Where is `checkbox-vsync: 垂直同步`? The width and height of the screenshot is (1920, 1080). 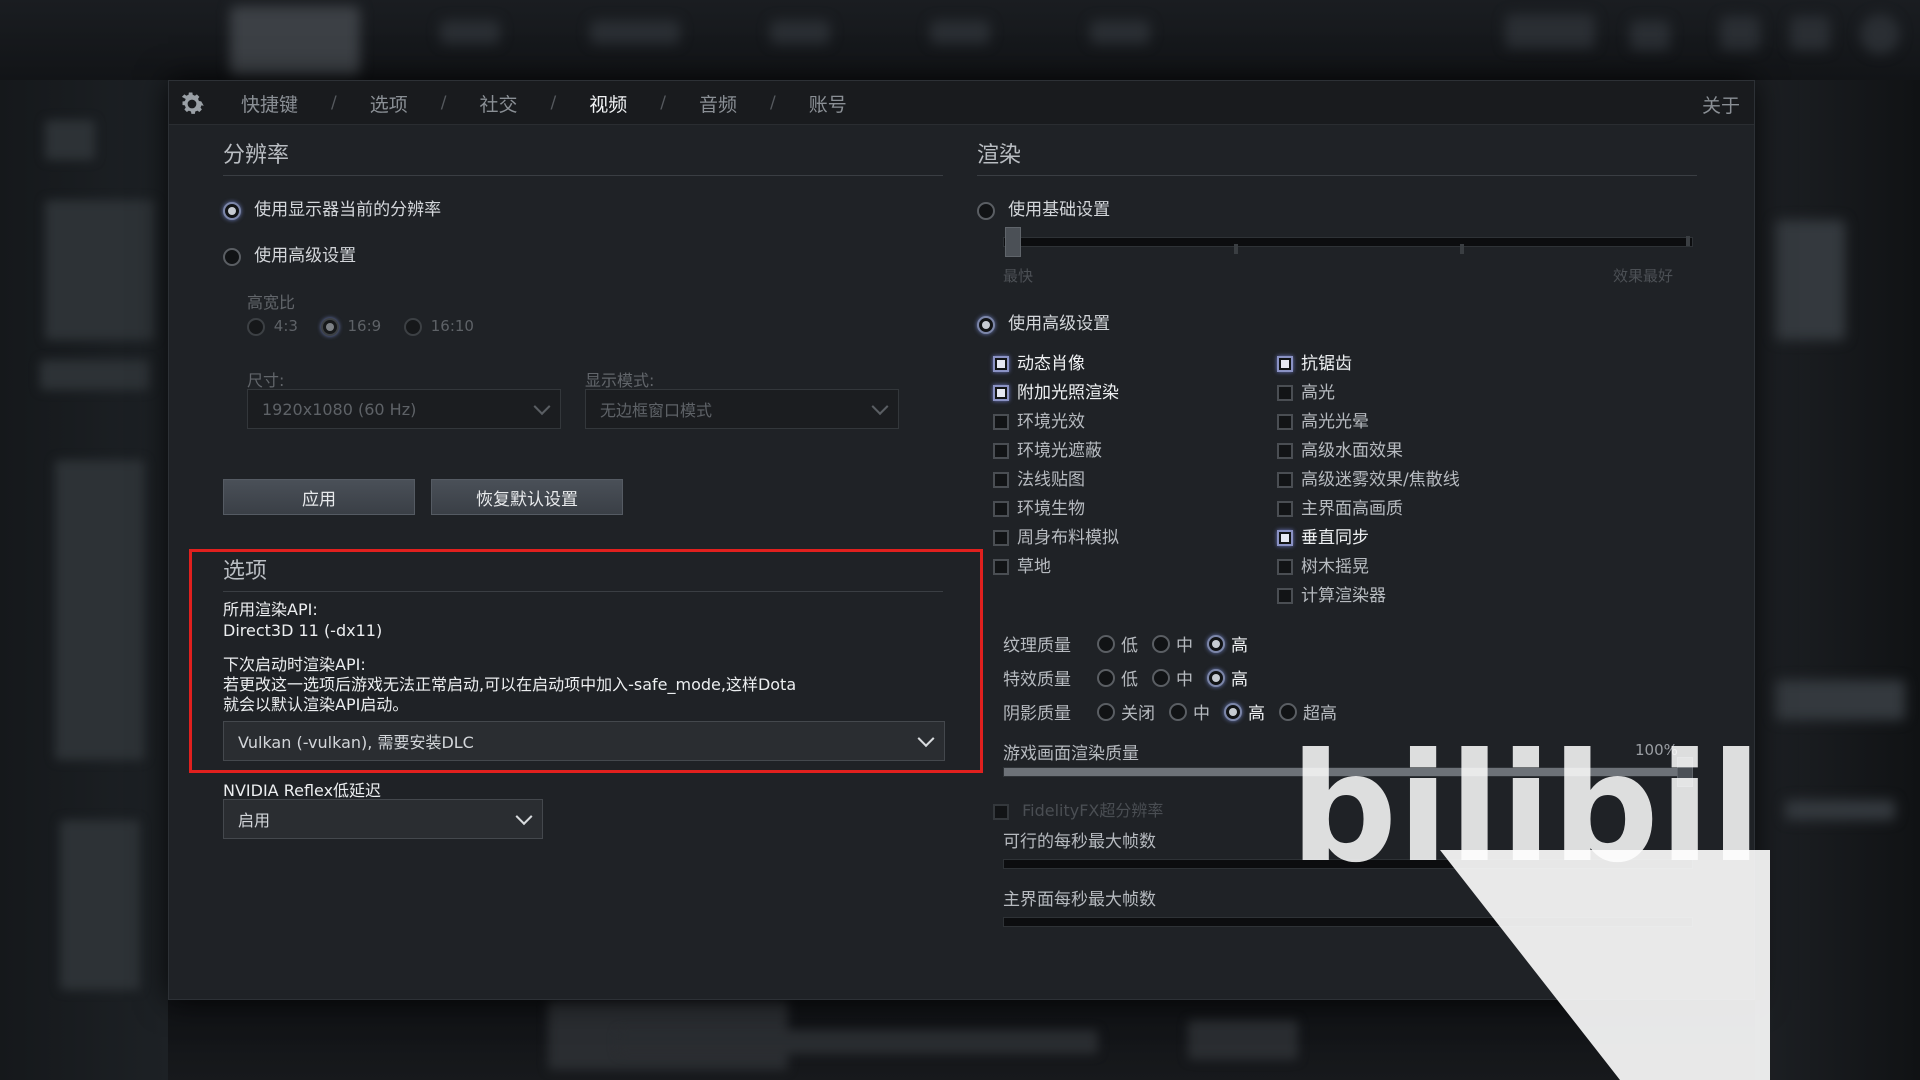
checkbox-vsync: 垂直同步 is located at coordinates (1323, 535).